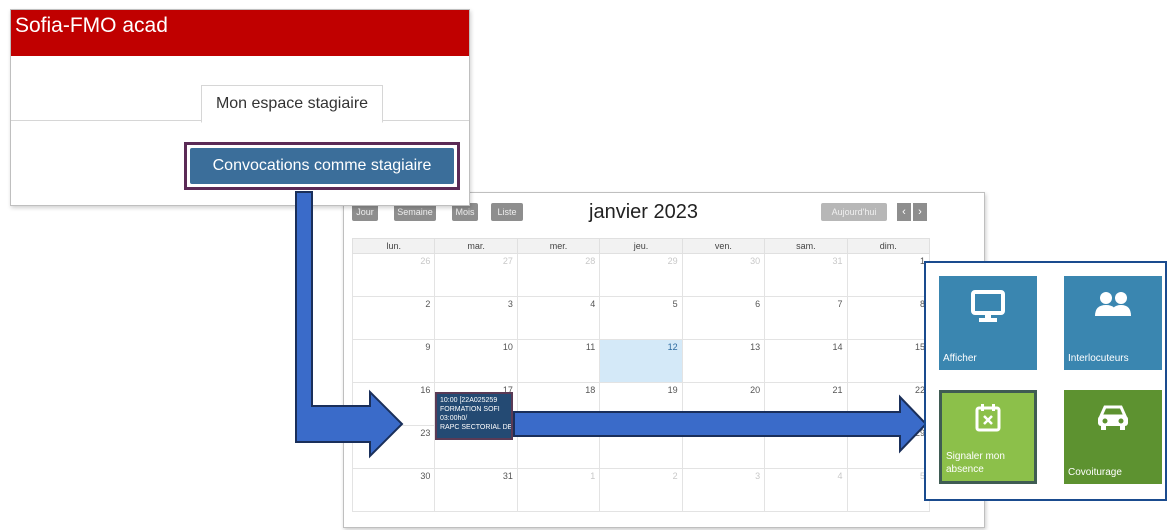  What do you see at coordinates (723, 318) in the screenshot?
I see `day-cell: 6` at bounding box center [723, 318].